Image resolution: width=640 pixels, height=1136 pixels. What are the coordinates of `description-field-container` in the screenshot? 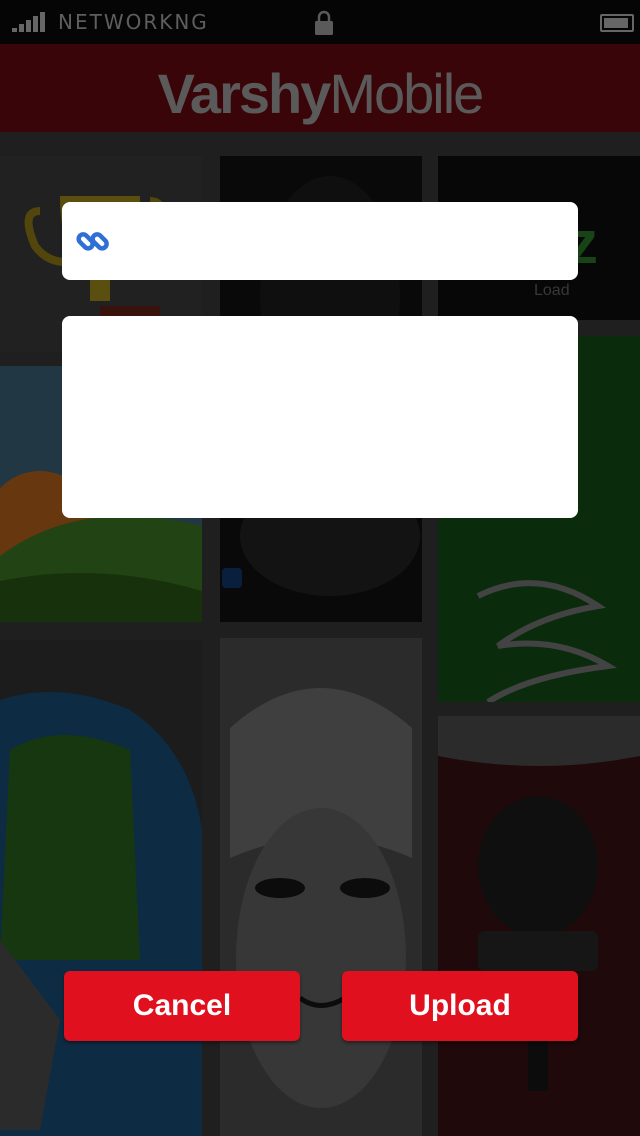 It's located at (320, 417).